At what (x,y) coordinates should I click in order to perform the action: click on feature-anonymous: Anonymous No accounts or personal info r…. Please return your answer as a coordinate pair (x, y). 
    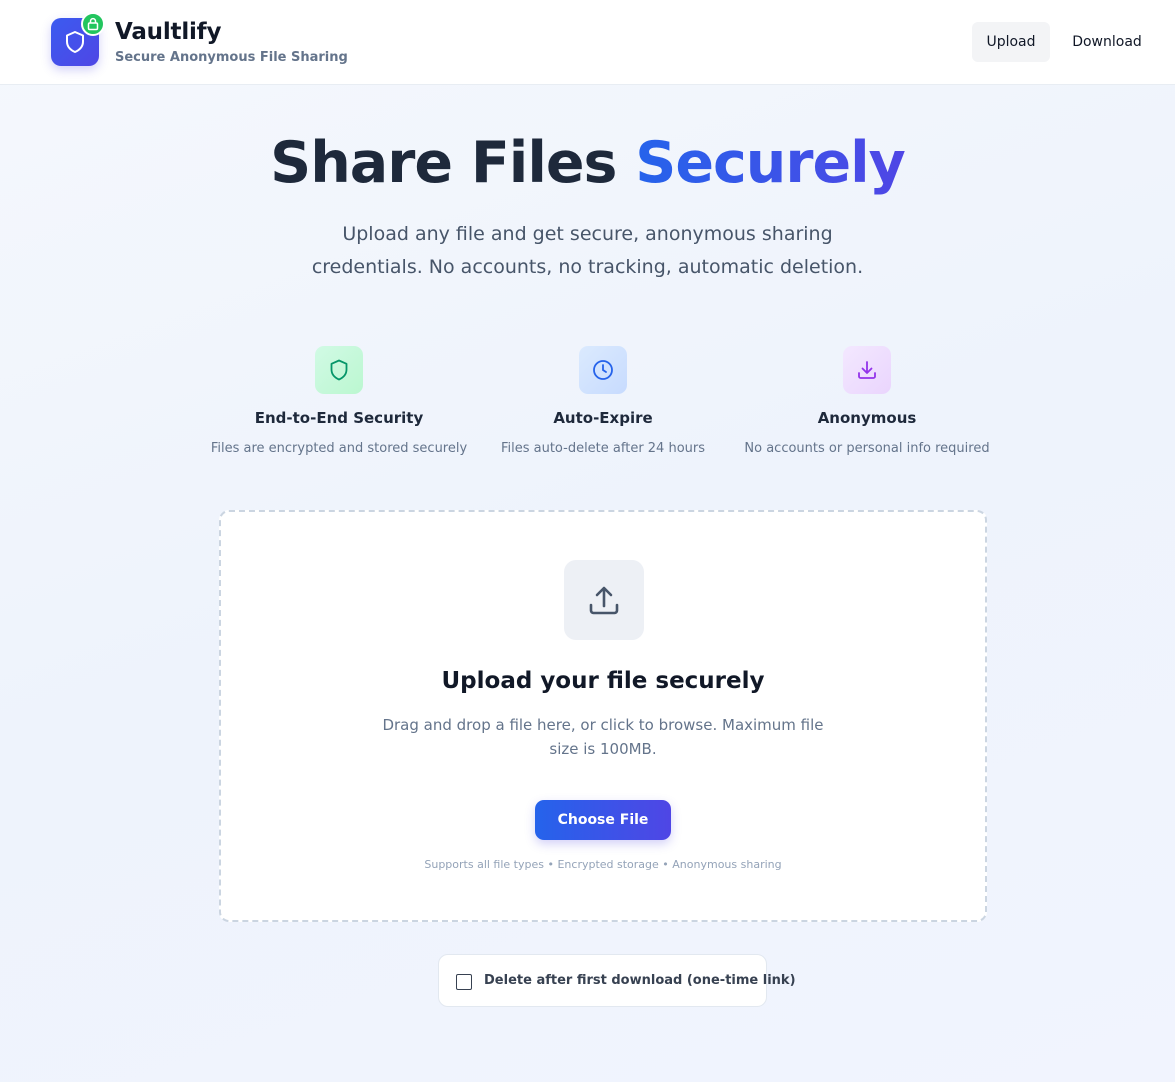
    Looking at the image, I should click on (867, 401).